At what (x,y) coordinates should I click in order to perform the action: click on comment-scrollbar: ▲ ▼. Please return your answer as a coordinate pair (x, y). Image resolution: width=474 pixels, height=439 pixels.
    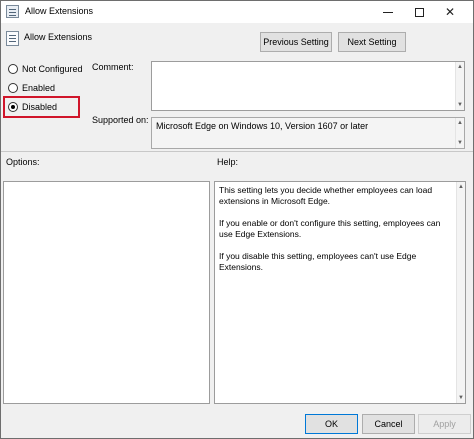
    Looking at the image, I should click on (459, 86).